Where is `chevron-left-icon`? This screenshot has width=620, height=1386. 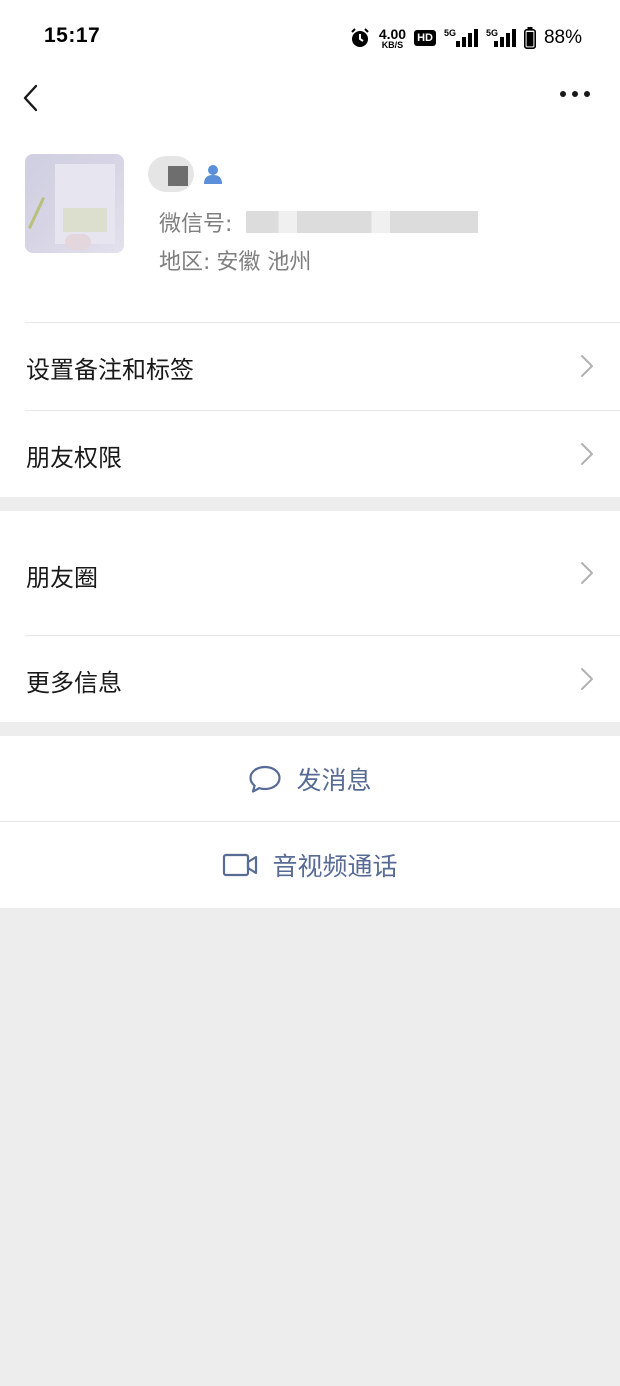 chevron-left-icon is located at coordinates (30, 98).